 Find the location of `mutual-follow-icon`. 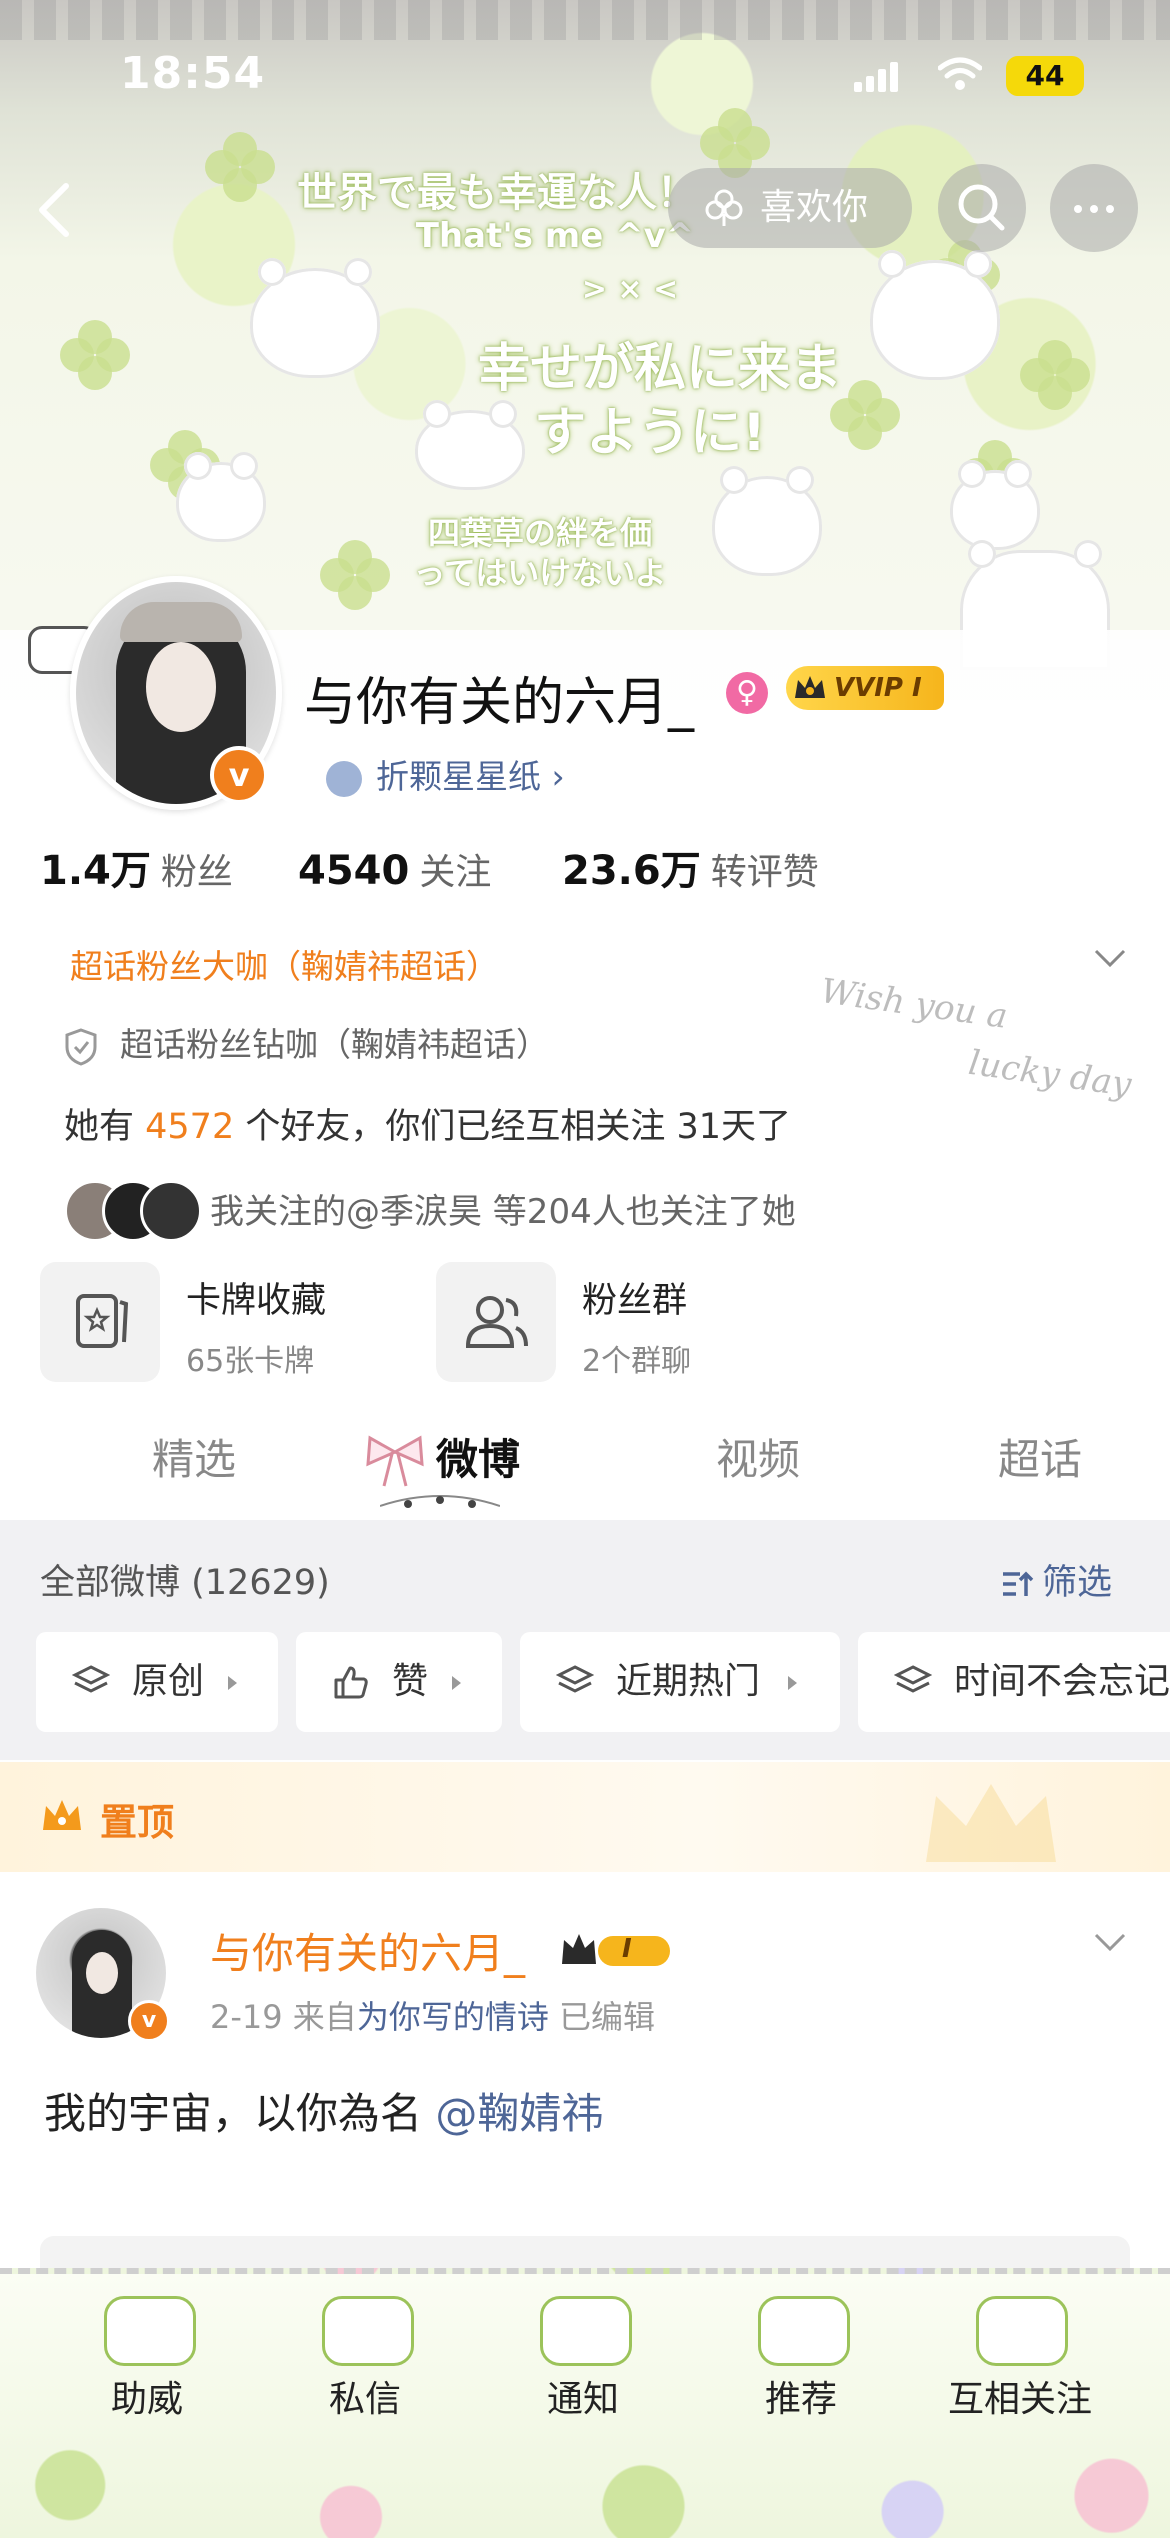

mutual-follow-icon is located at coordinates (1022, 2331).